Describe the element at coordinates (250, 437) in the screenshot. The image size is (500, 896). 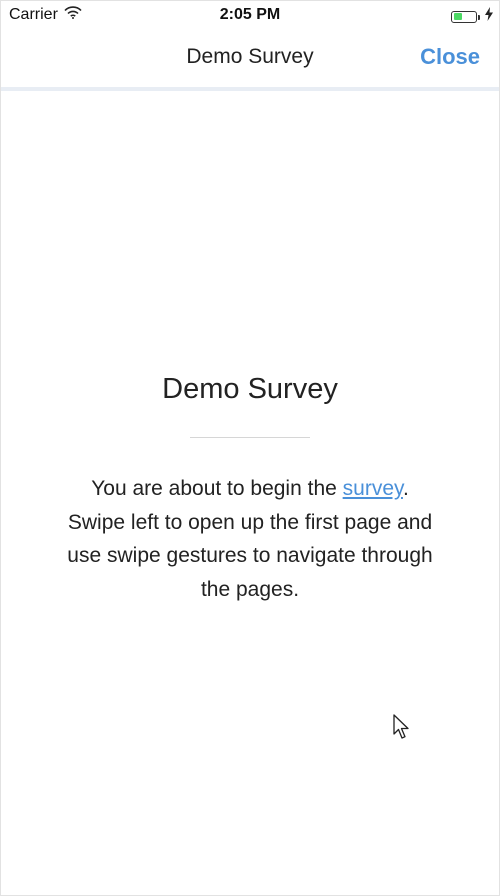
I see `title-divider` at that location.